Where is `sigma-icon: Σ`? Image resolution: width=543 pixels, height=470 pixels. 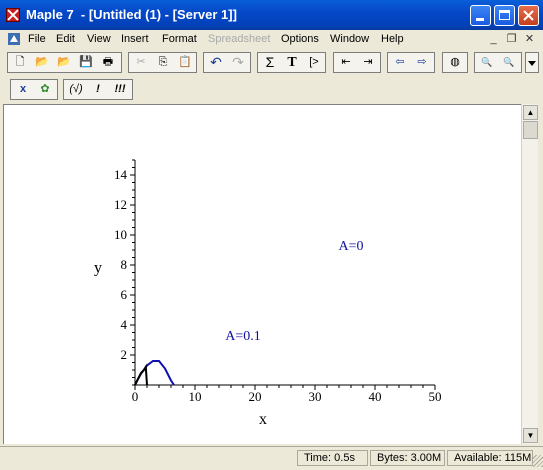 sigma-icon: Σ is located at coordinates (270, 62).